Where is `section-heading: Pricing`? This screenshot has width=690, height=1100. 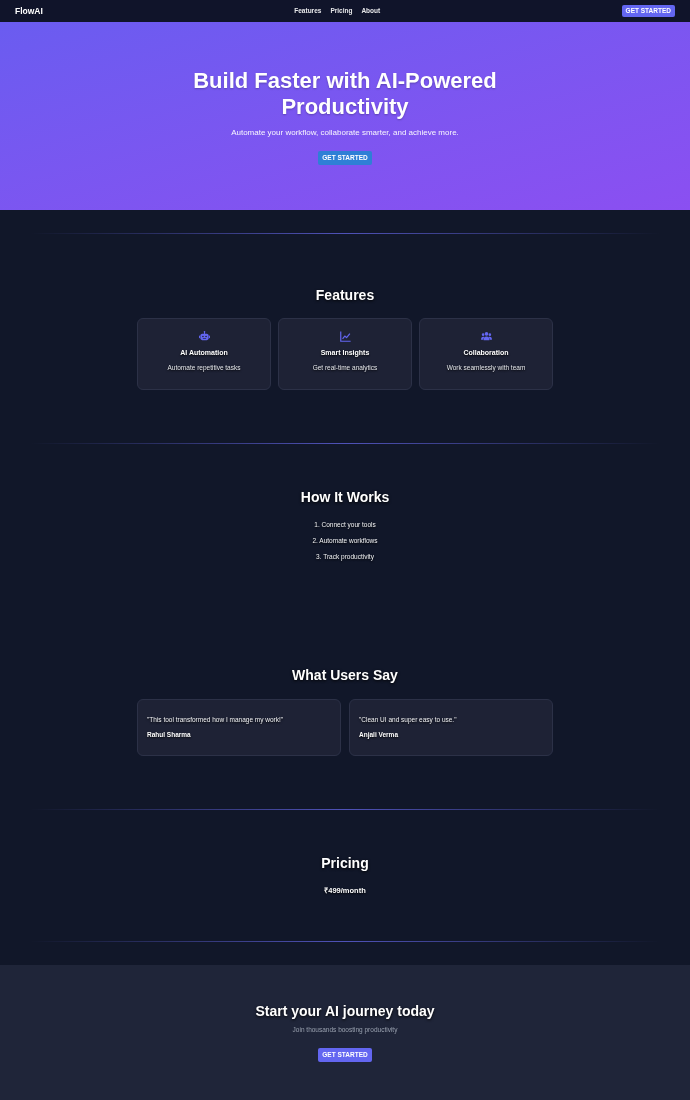 section-heading: Pricing is located at coordinates (345, 863).